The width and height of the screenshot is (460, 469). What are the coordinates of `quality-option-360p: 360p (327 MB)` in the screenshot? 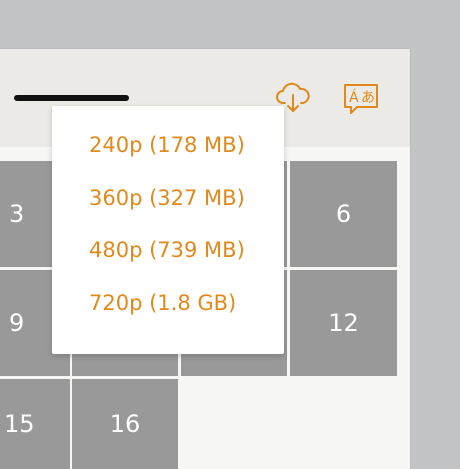 It's located at (167, 198).